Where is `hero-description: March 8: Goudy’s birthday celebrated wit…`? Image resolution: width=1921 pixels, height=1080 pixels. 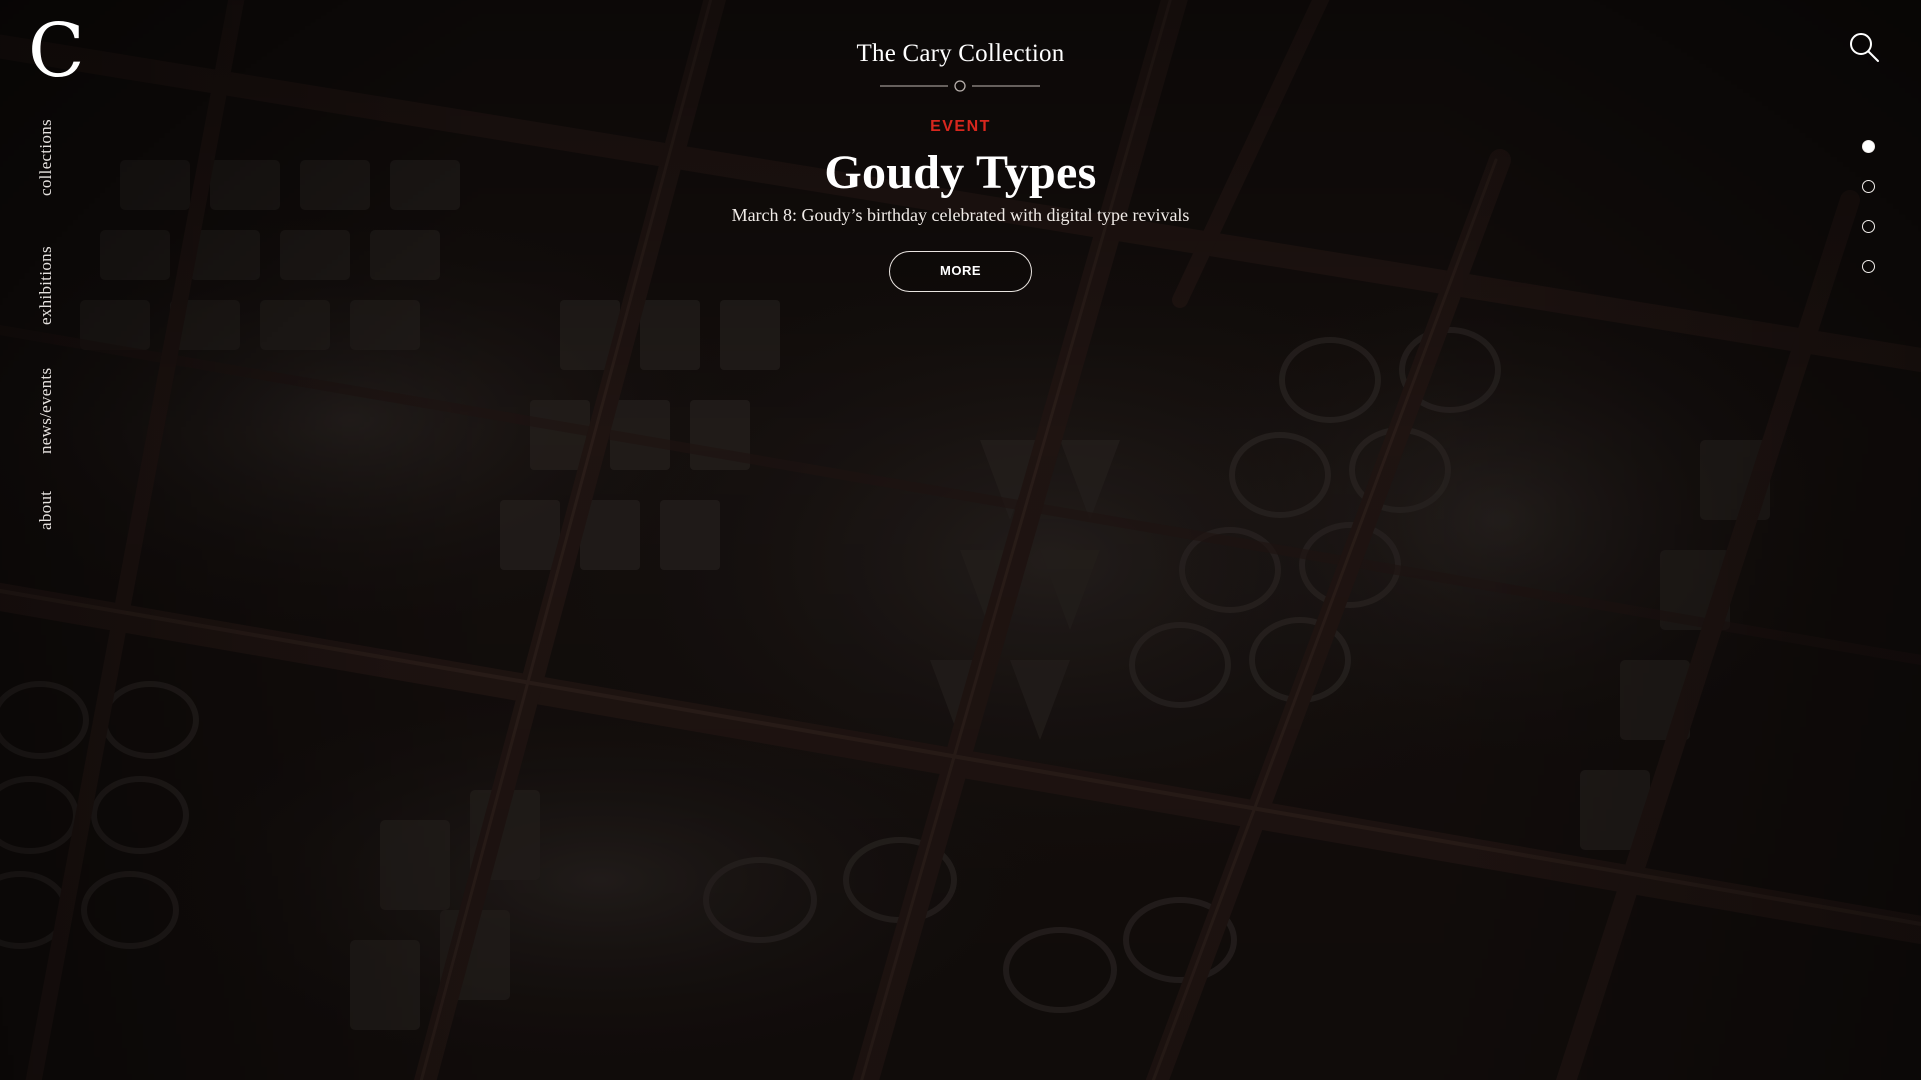
hero-description: March 8: Goudy’s birthday celebrated wit… is located at coordinates (960, 215).